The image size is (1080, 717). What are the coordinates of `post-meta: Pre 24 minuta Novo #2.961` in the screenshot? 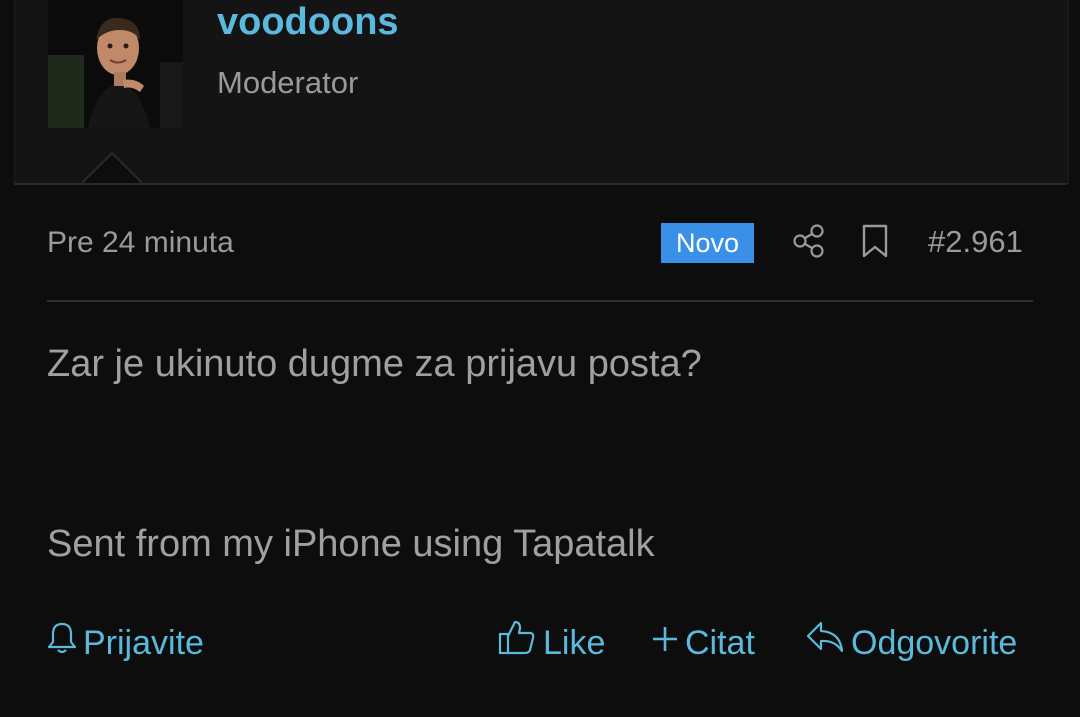 It's located at (540, 243).